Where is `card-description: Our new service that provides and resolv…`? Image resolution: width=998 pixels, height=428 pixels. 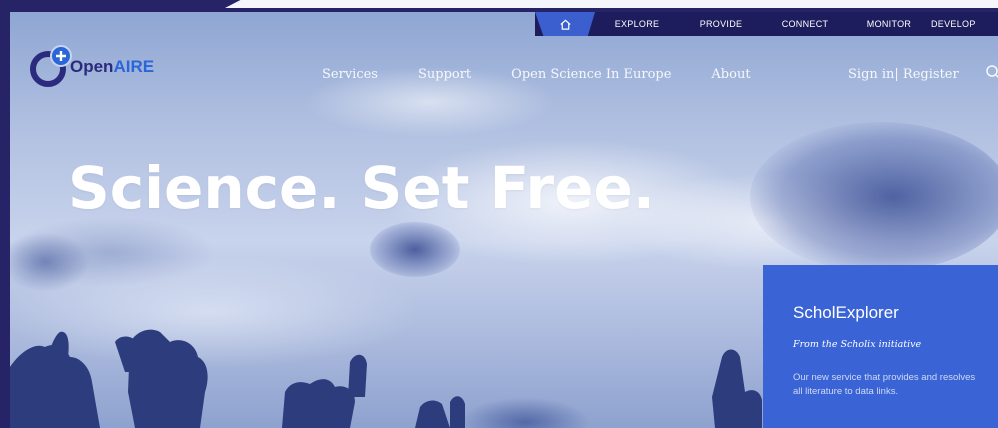
card-description: Our new service that provides and resolv… is located at coordinates (884, 384).